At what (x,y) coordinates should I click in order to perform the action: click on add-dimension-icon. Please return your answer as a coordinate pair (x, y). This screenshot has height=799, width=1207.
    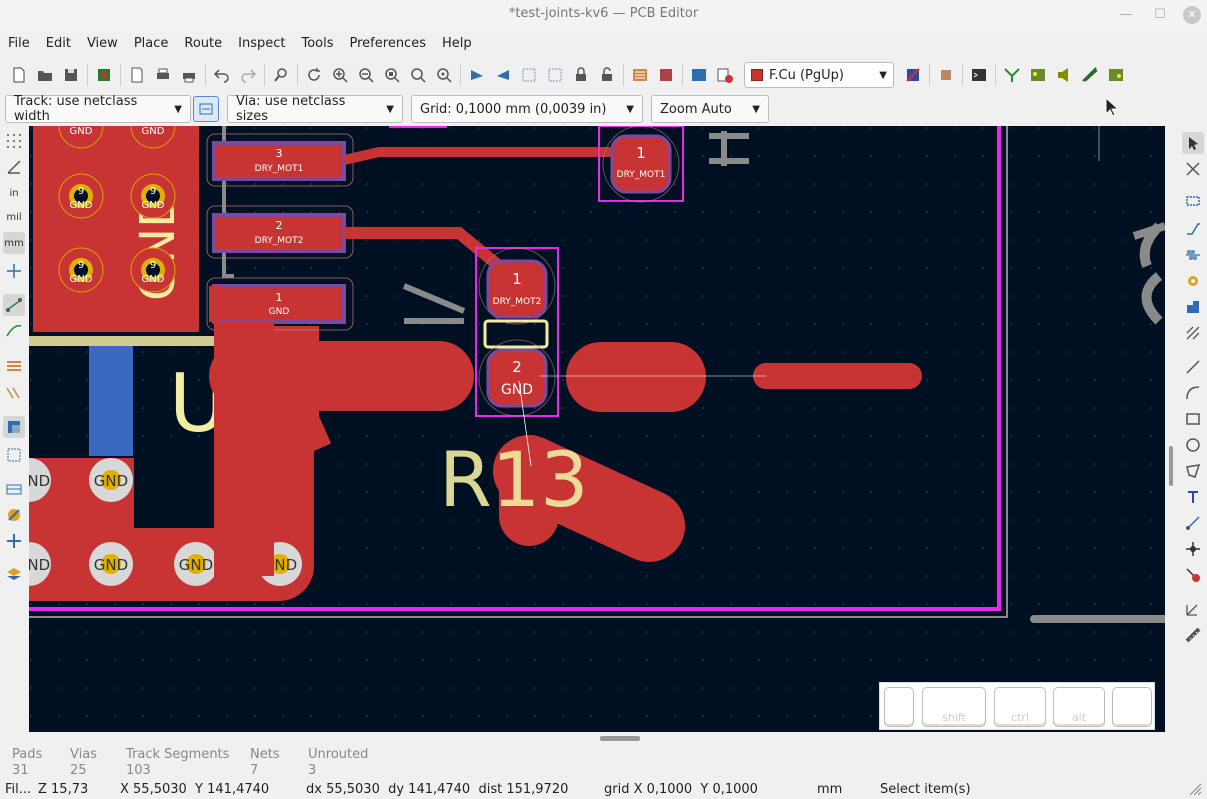
    Looking at the image, I should click on (1193, 523).